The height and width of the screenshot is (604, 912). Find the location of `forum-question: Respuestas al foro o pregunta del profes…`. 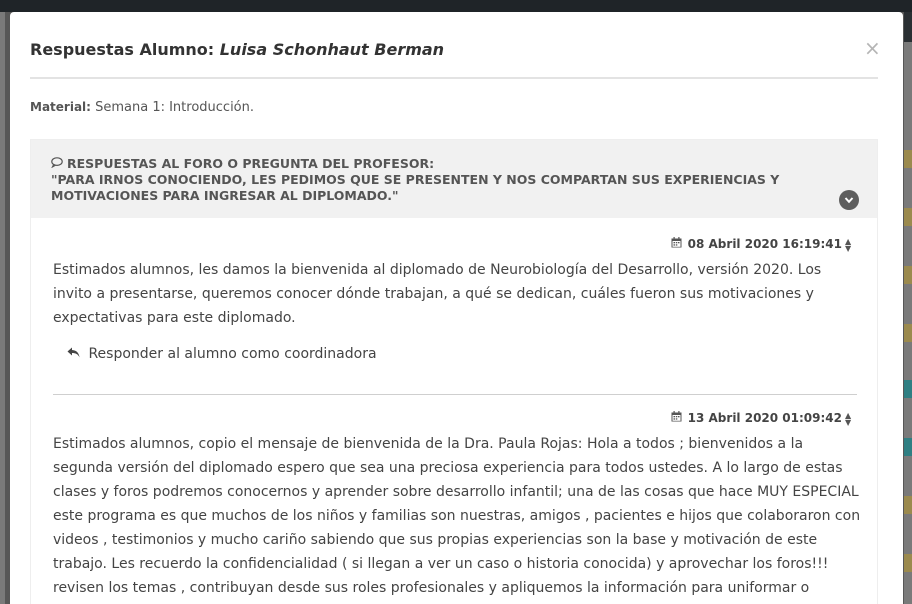

forum-question: Respuestas al foro o pregunta del profes… is located at coordinates (431, 180).